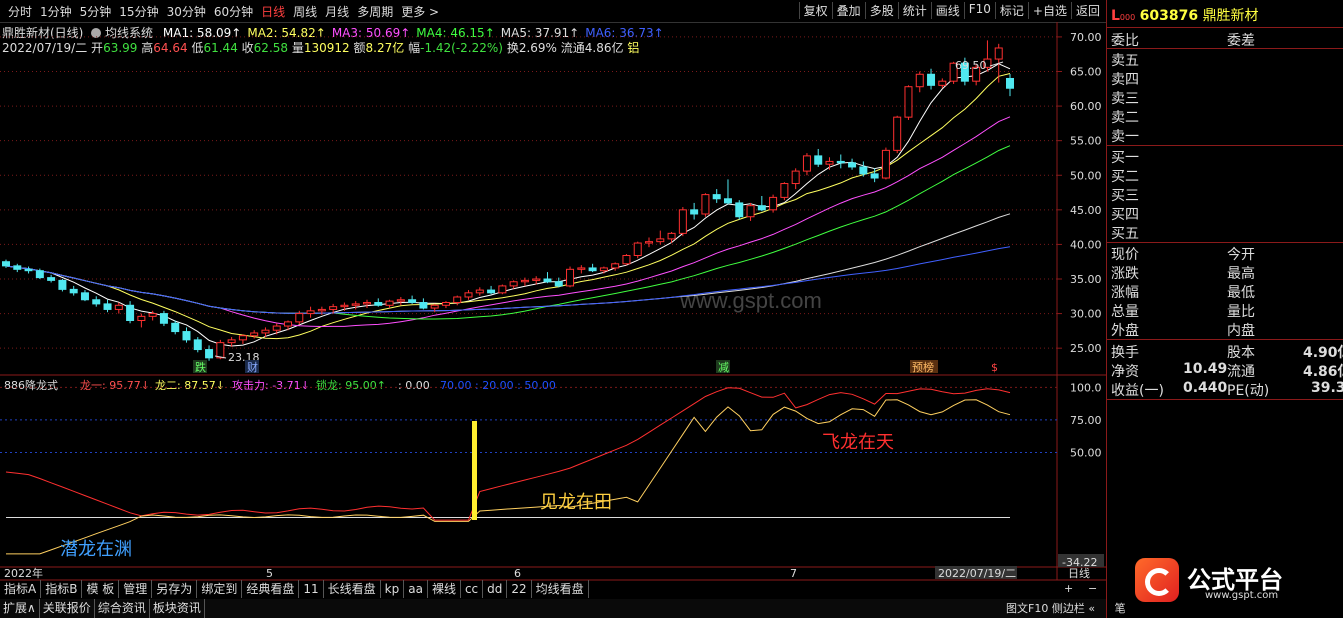  What do you see at coordinates (977, 573) in the screenshot?
I see `current-date: 2022/07/19/二` at bounding box center [977, 573].